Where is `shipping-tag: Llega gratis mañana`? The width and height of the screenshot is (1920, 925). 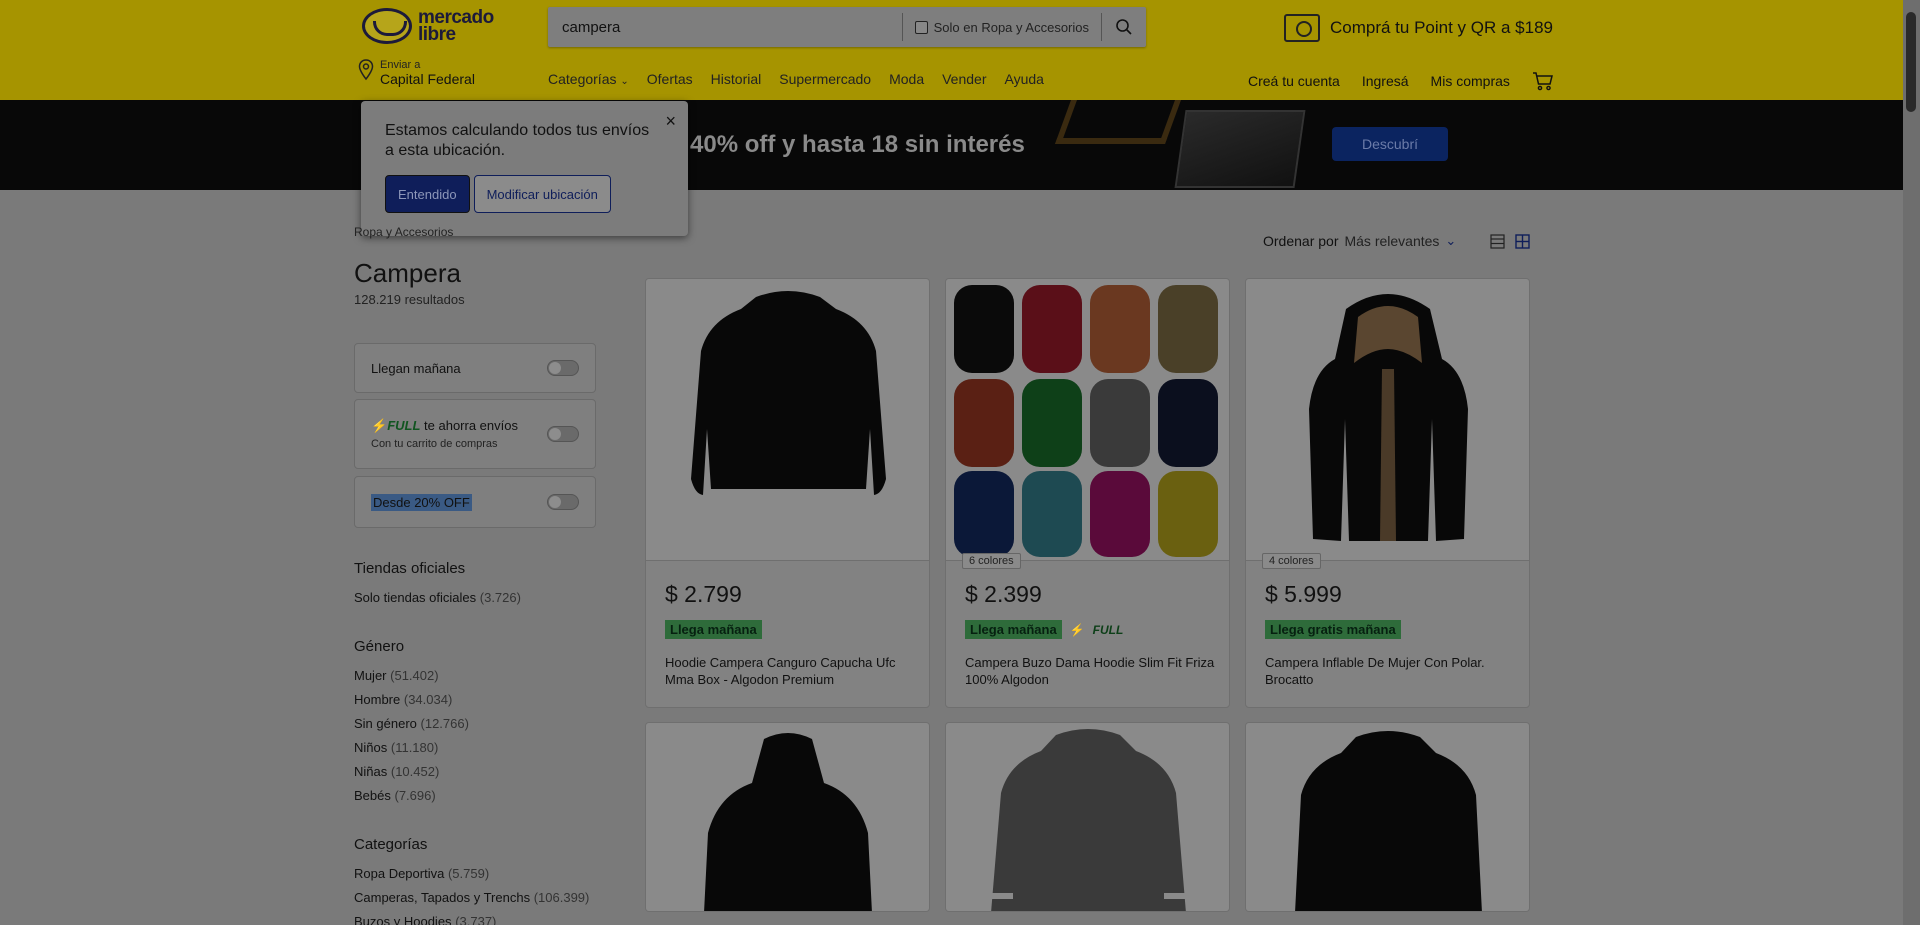
shipping-tag: Llega gratis mañana is located at coordinates (1333, 629).